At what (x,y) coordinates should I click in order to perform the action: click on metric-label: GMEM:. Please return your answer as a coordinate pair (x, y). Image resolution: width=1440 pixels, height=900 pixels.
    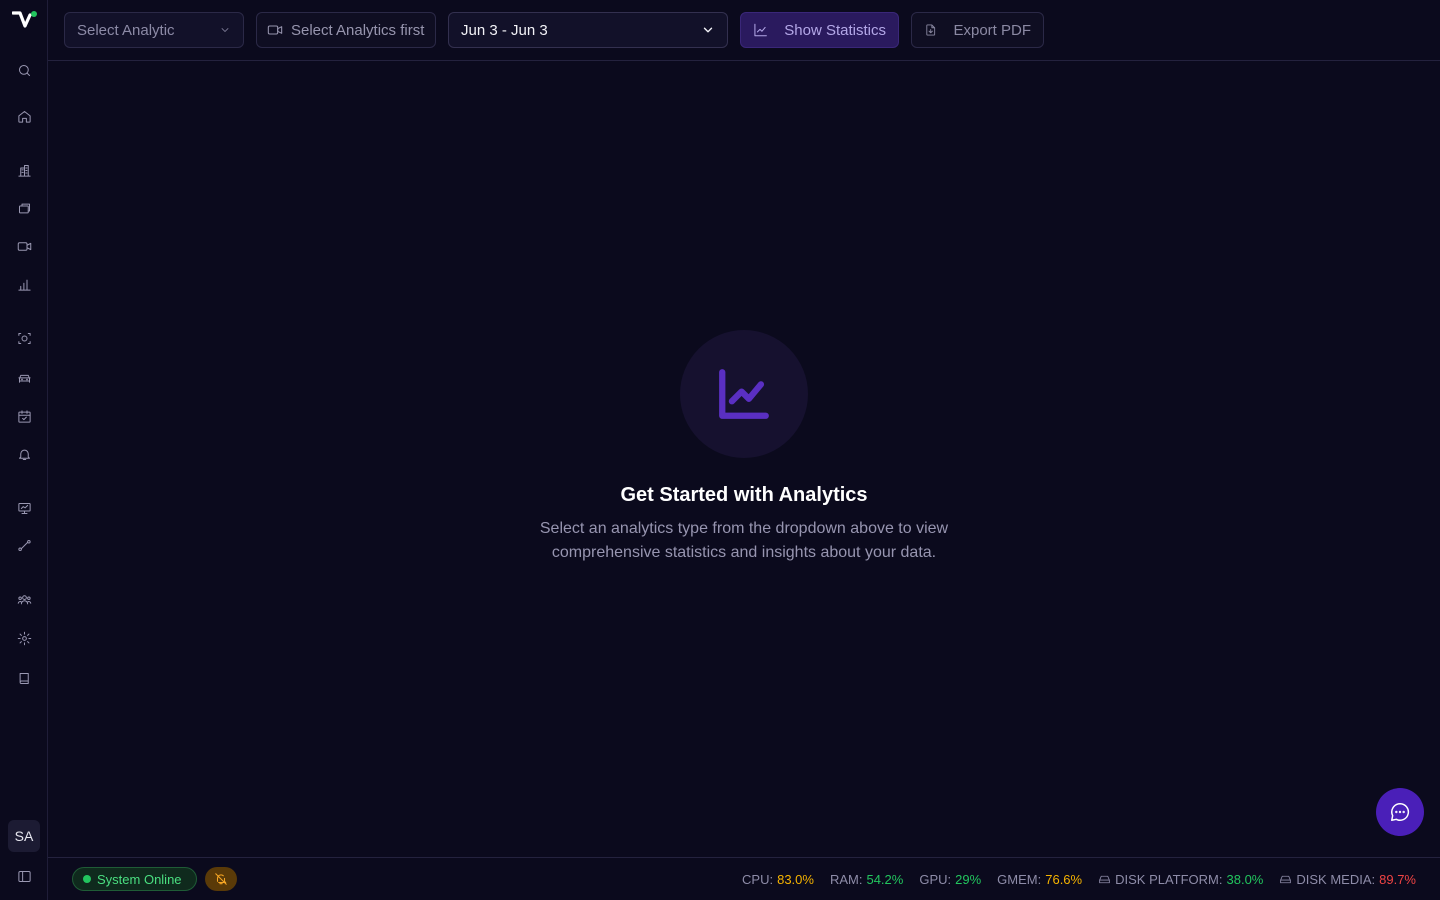
    Looking at the image, I should click on (1019, 879).